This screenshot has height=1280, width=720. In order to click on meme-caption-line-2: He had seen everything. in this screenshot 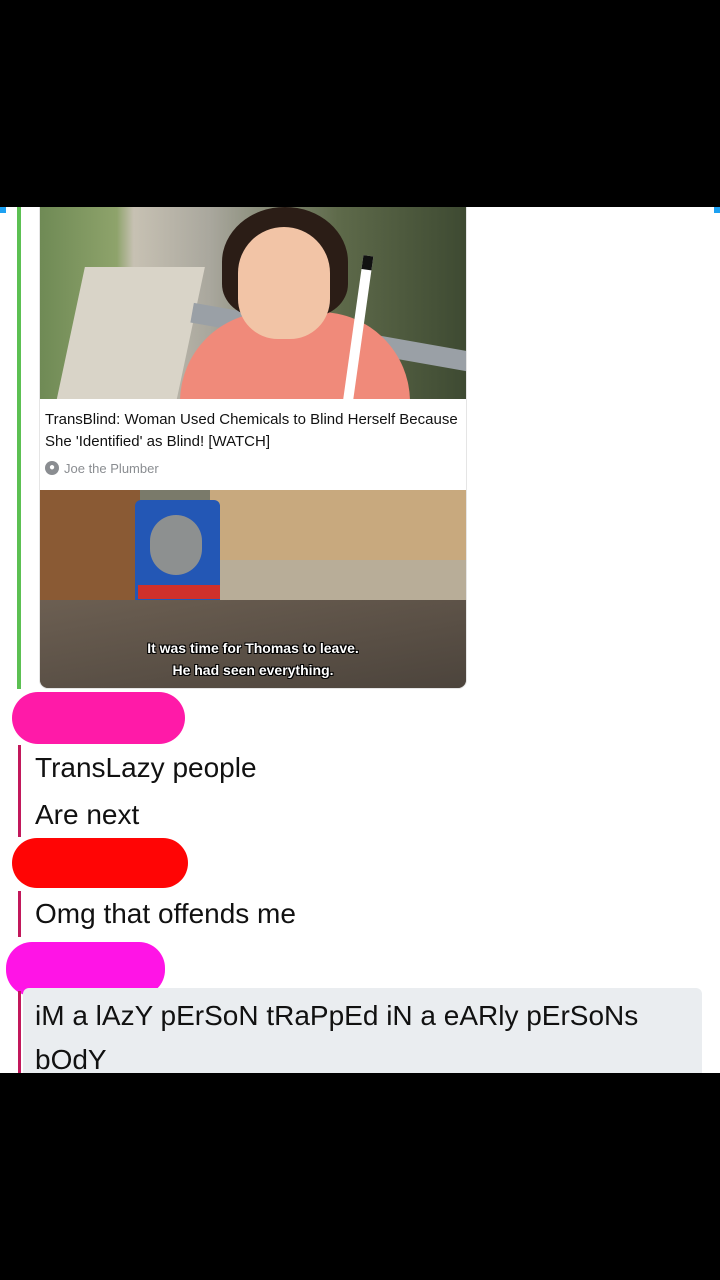, I will do `click(253, 670)`.